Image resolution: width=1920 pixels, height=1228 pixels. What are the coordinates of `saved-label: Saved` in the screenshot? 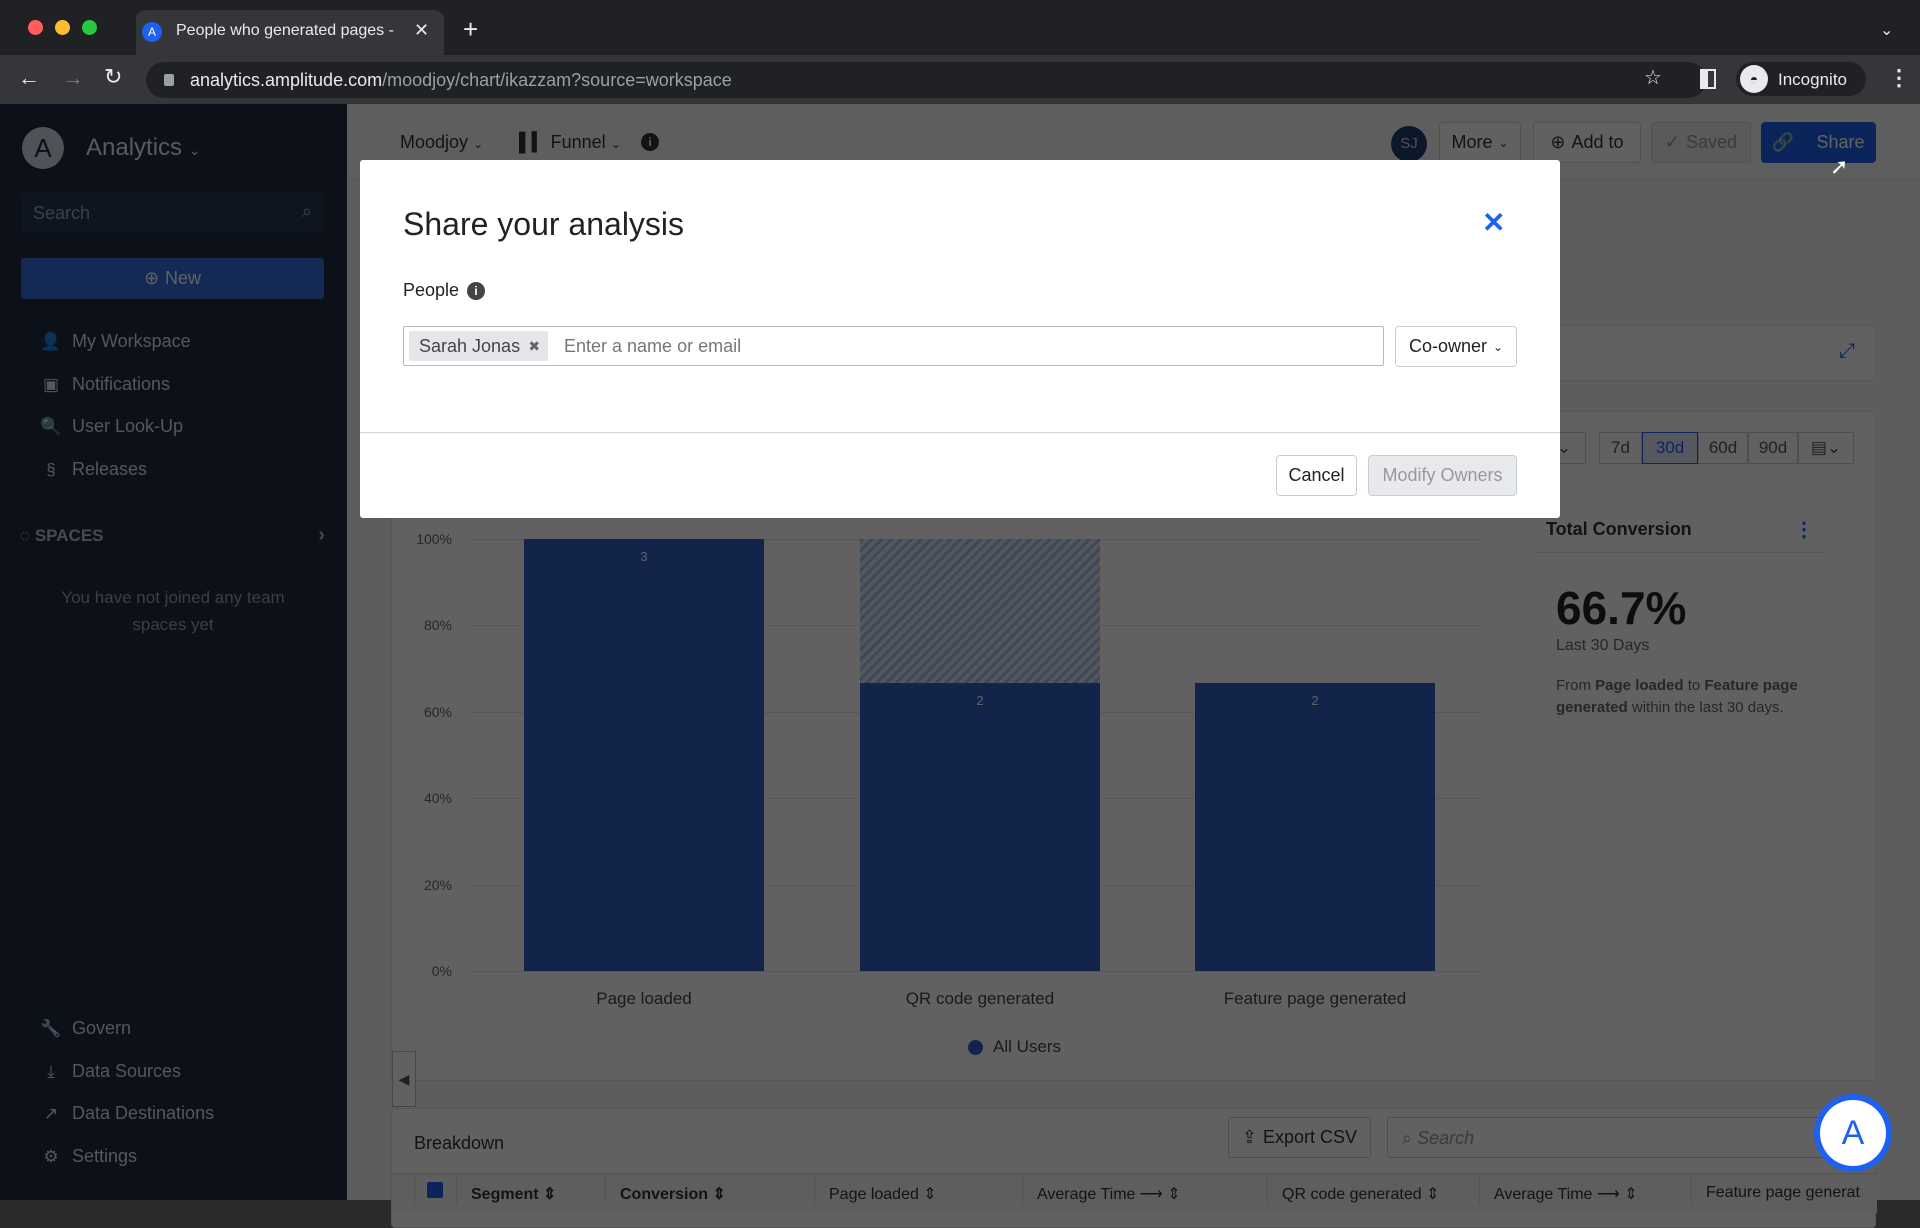 It's located at (1712, 142).